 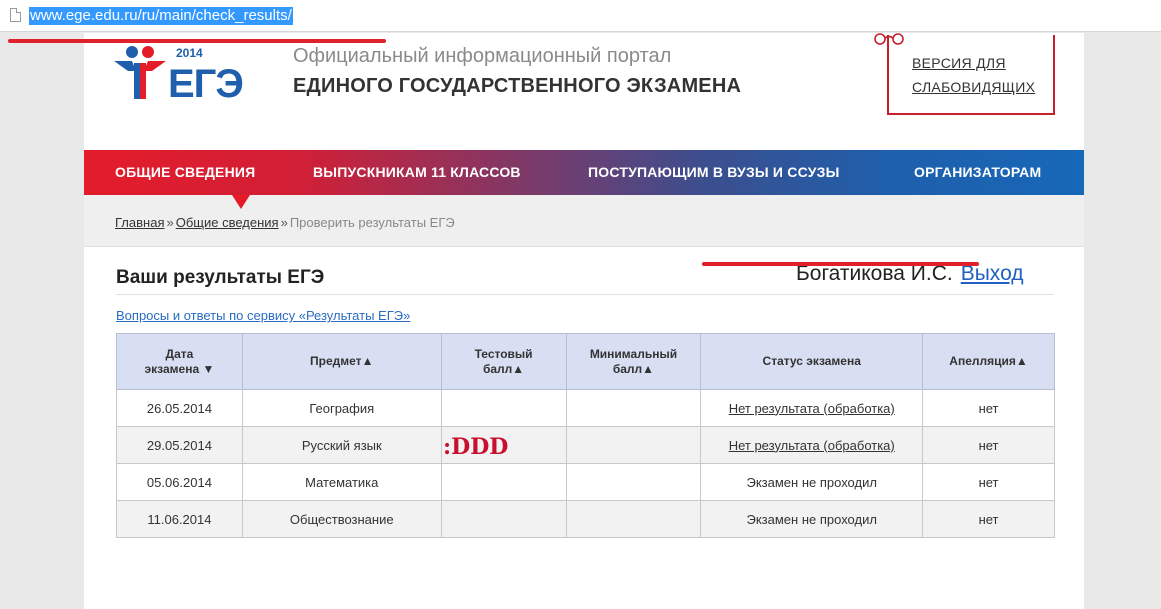 What do you see at coordinates (417, 172) in the screenshot?
I see `nav-item-graduates: ВЫПУСКНИКАМ 11 КЛАССОВ` at bounding box center [417, 172].